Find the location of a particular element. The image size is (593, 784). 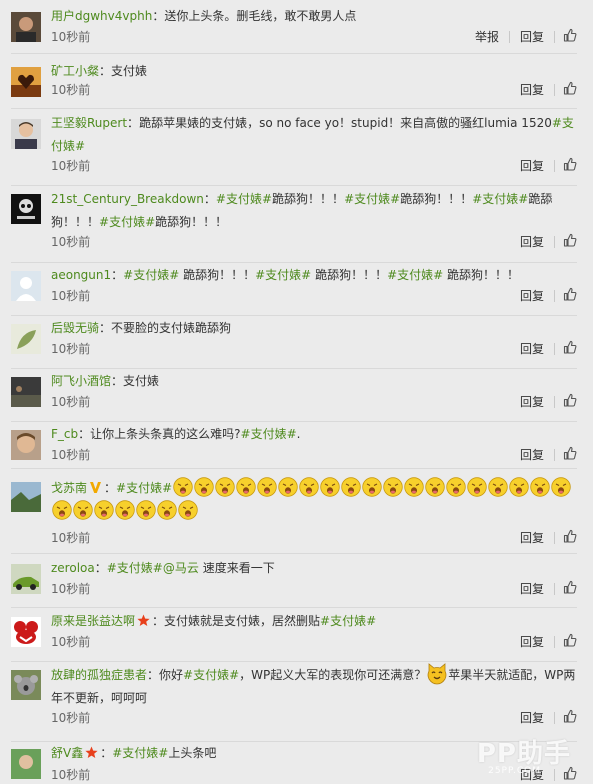

comment-text: 上头条吧 is located at coordinates (192, 753).